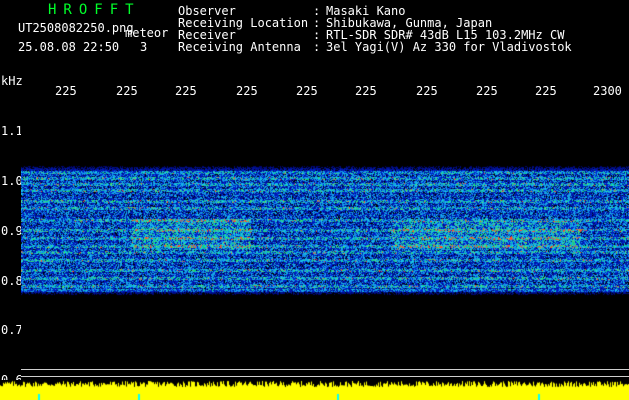 This screenshot has height=400, width=629. Describe the element at coordinates (325, 369) in the screenshot. I see `upper-divider` at that location.